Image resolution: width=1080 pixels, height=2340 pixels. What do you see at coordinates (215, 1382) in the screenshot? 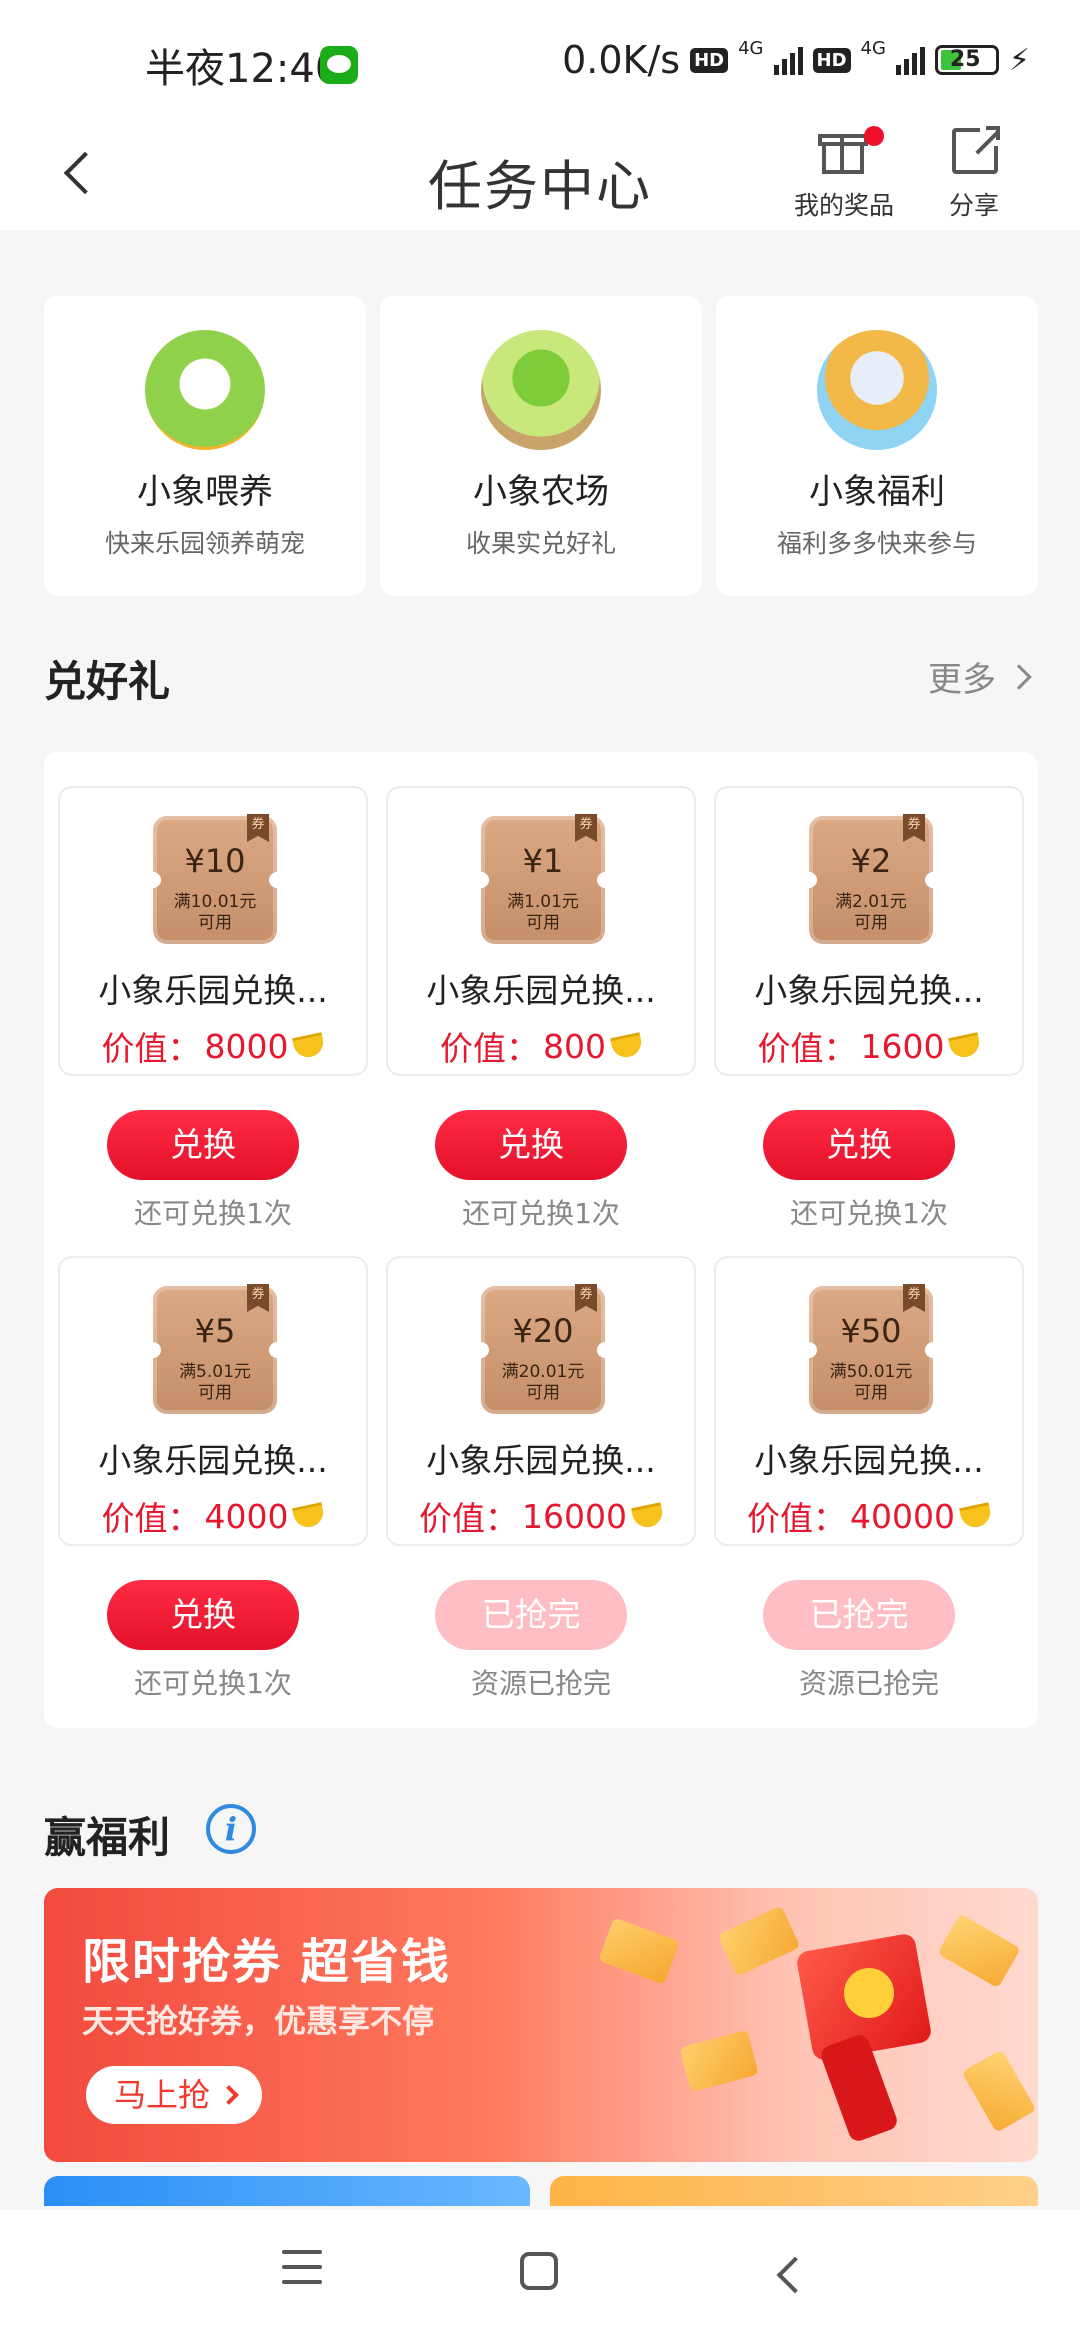
I see `coupon-condition: 满5.01元 可用` at bounding box center [215, 1382].